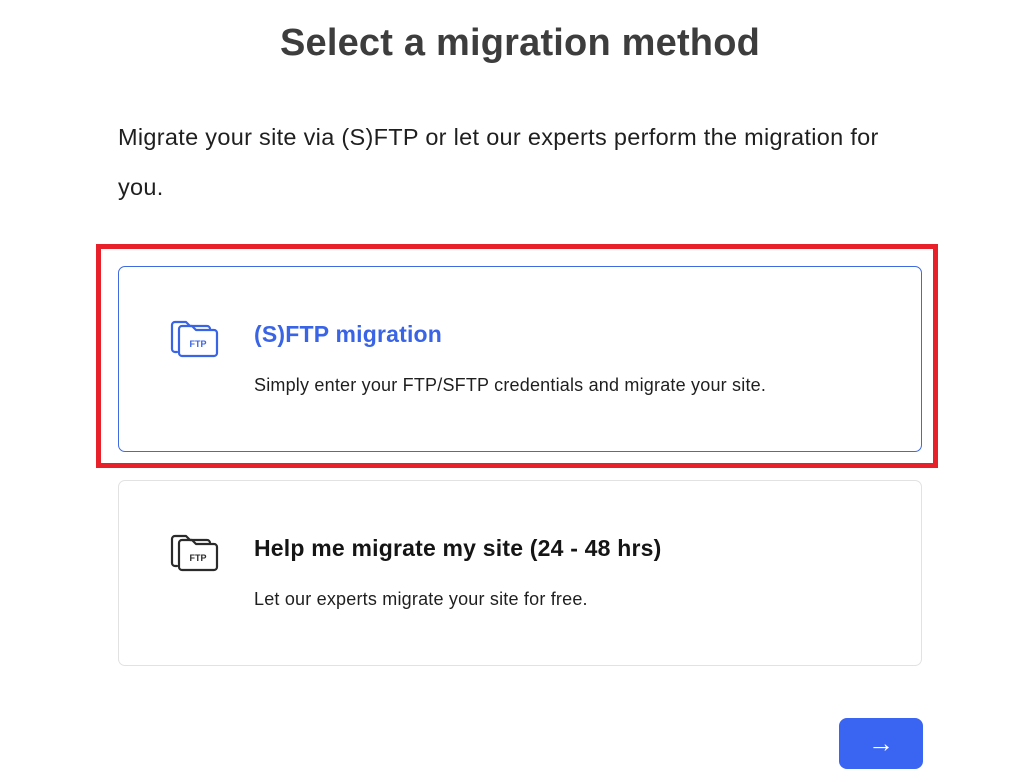  Describe the element at coordinates (348, 334) in the screenshot. I see `option-title: (S)FTP migration` at that location.